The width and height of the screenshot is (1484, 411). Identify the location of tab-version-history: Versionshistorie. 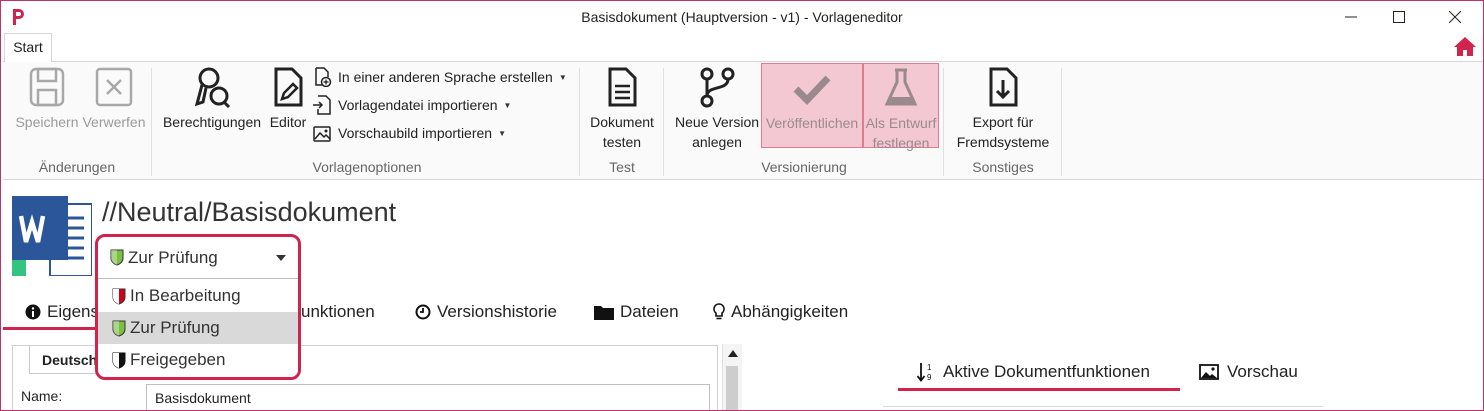
(486, 312).